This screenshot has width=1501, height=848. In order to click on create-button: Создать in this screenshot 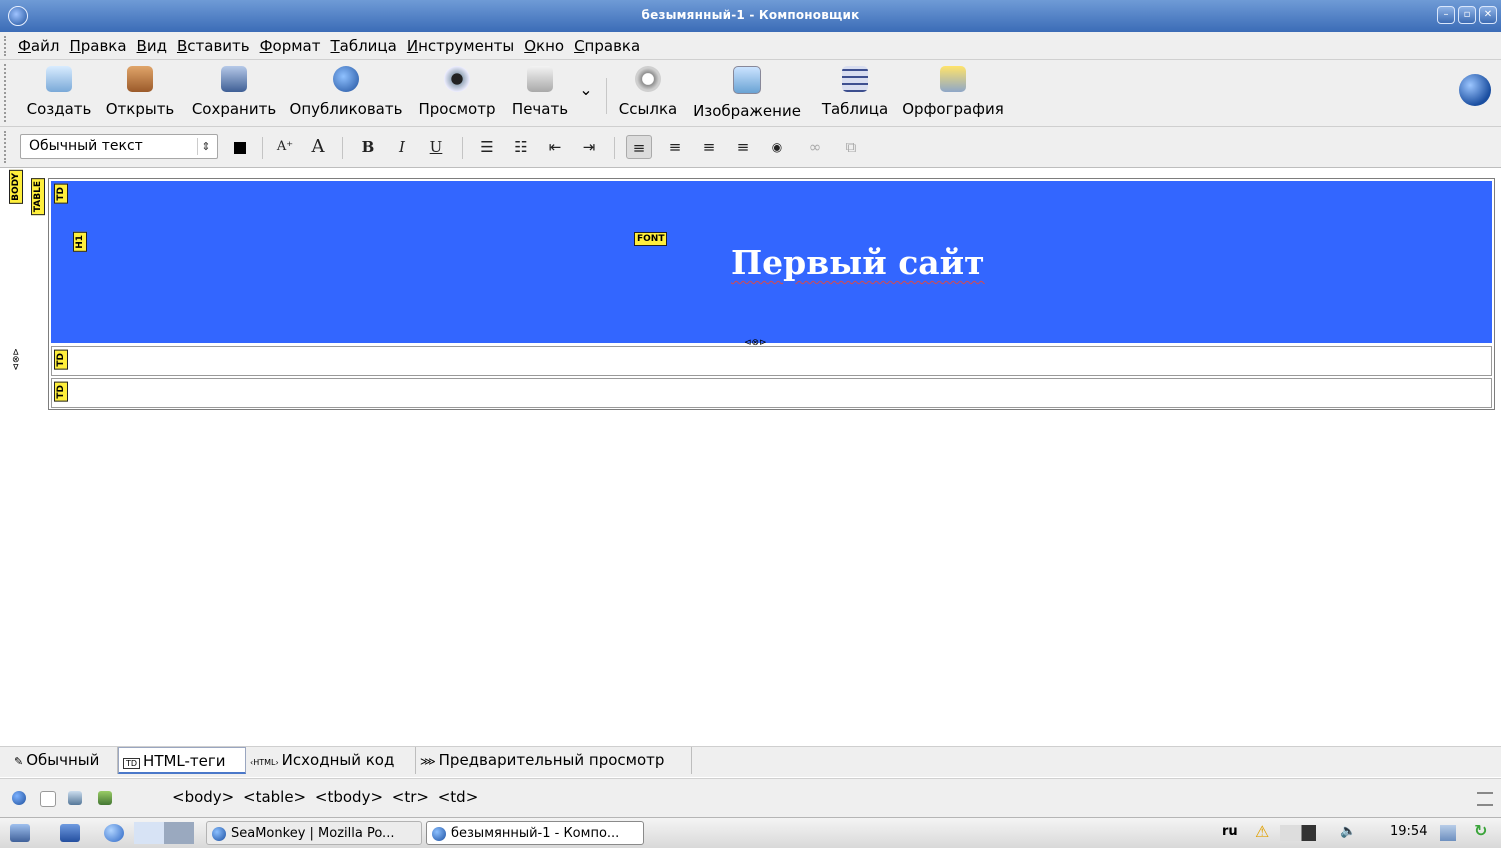, I will do `click(59, 94)`.